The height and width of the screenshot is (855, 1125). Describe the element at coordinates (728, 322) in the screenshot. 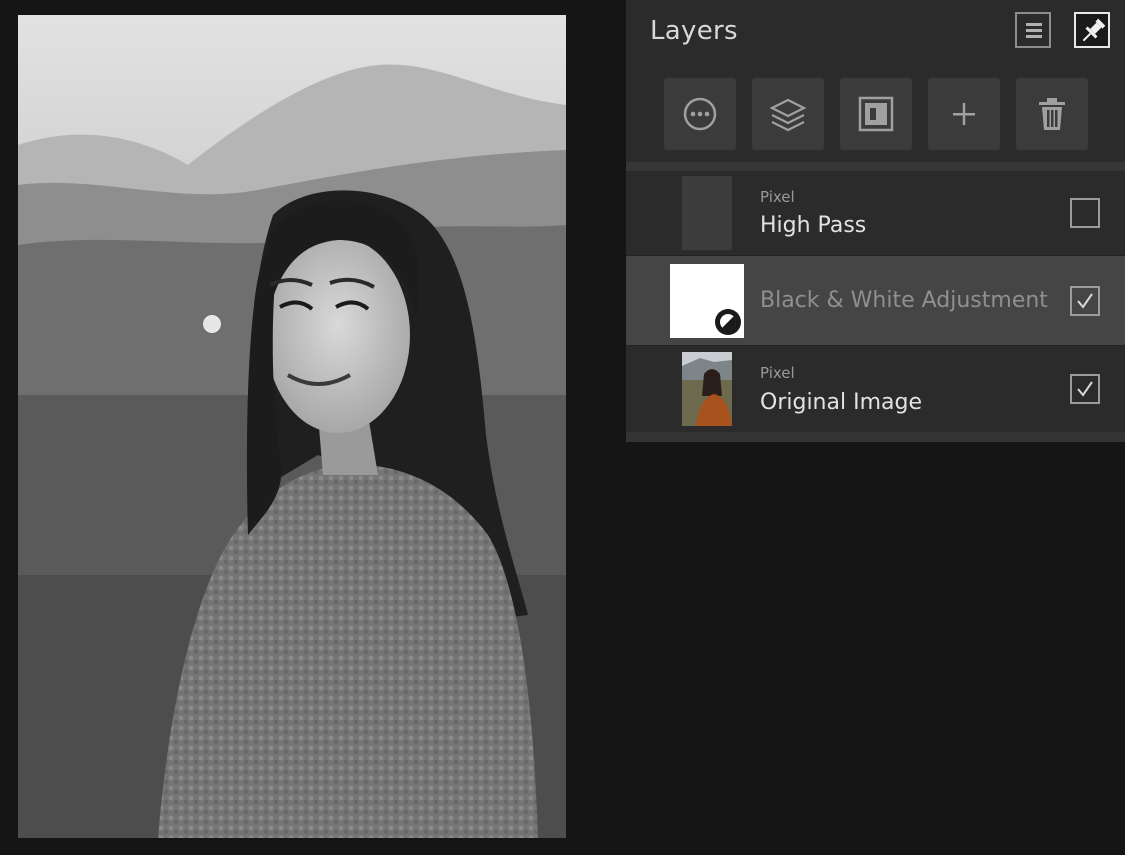

I see `adjustment-icon` at that location.